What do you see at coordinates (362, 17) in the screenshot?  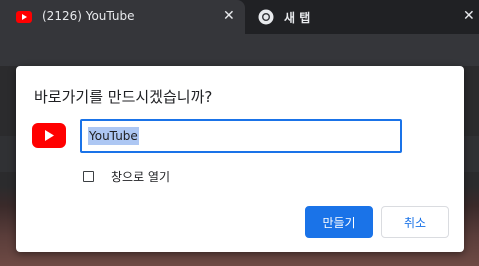 I see `tab-new-tab: 새 탭 ✕` at bounding box center [362, 17].